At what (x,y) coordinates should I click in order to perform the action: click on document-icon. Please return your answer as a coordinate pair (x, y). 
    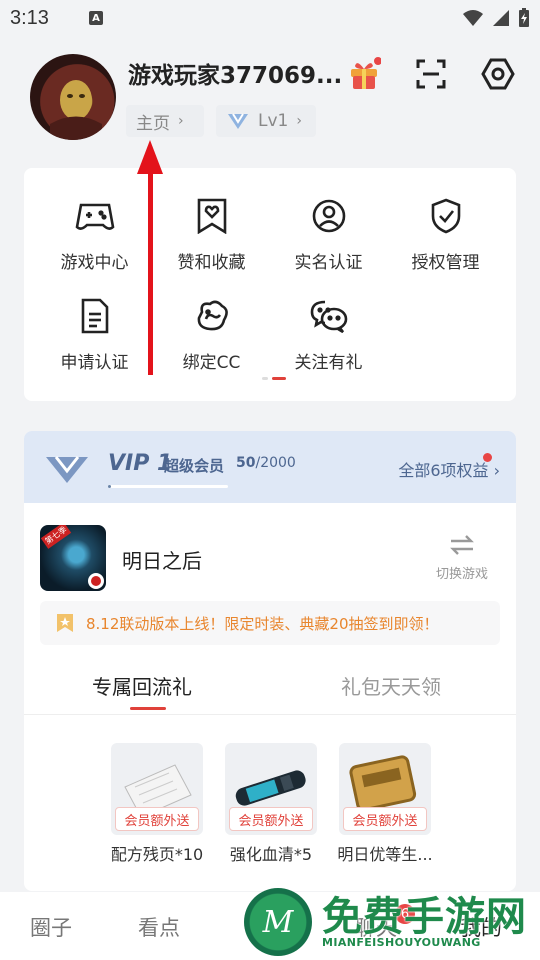
    Looking at the image, I should click on (94, 316).